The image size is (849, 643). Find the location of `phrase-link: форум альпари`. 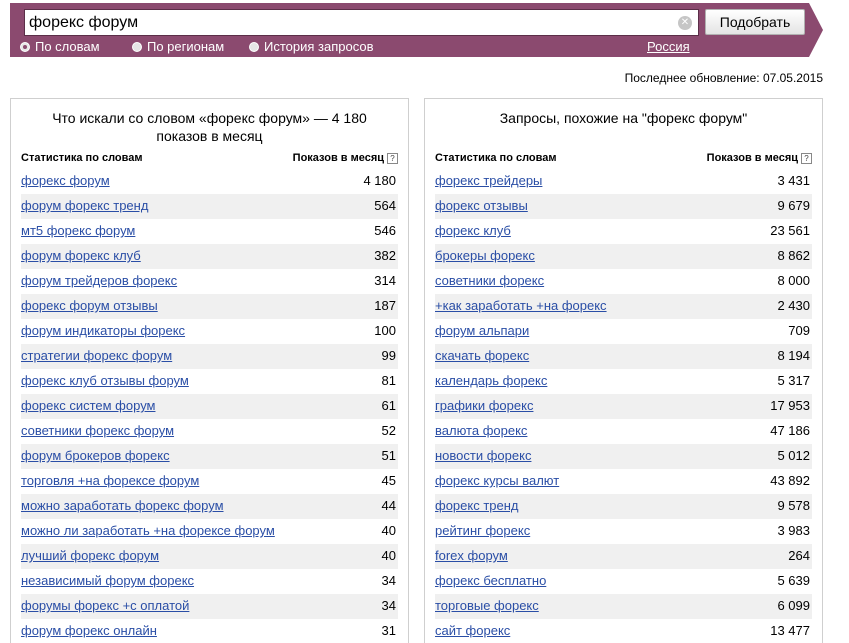

phrase-link: форум альпари is located at coordinates (482, 330).